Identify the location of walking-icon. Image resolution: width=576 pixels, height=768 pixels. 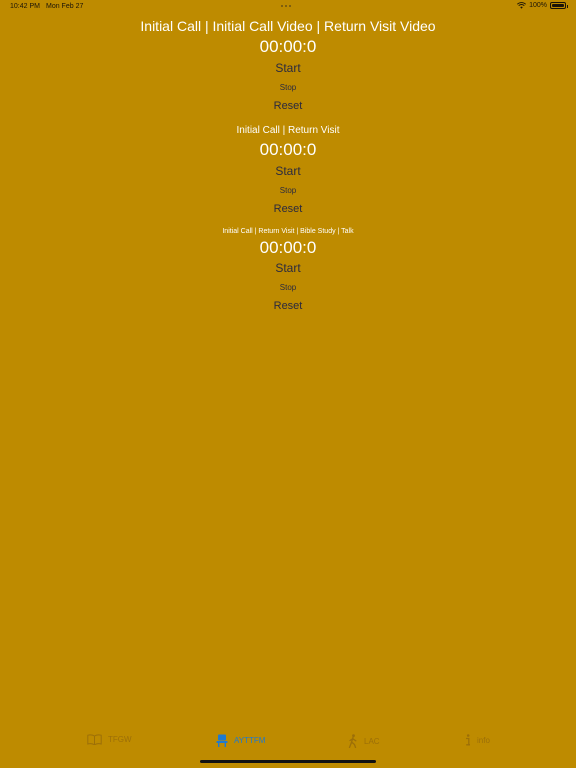
(353, 741).